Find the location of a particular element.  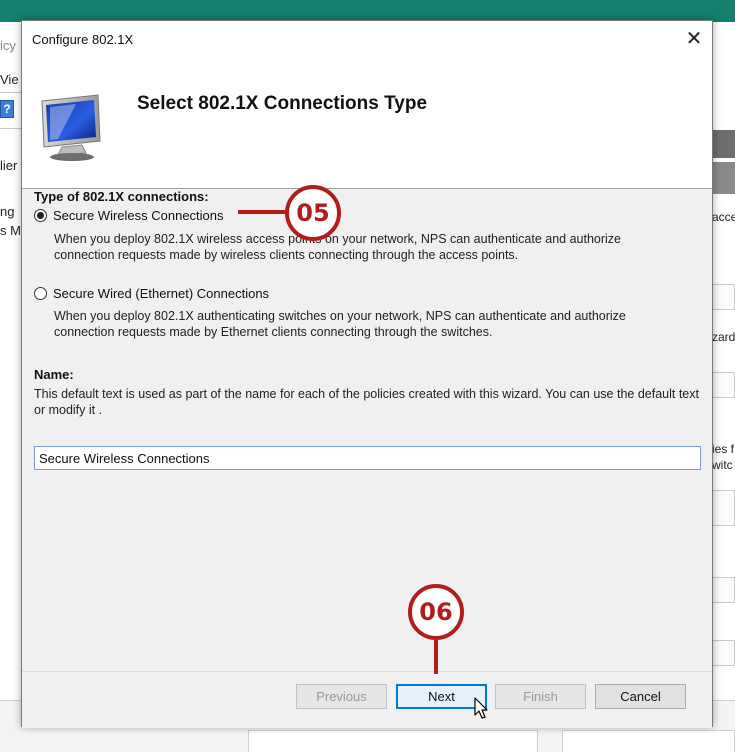

radio-button-checked is located at coordinates (40, 215).